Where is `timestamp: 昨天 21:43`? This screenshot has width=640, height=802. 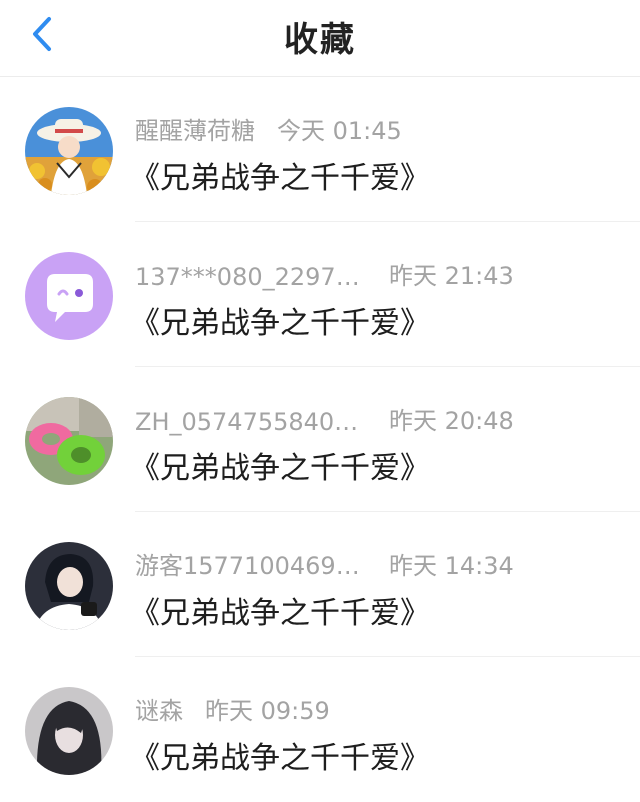
timestamp: 昨天 21:43 is located at coordinates (451, 276).